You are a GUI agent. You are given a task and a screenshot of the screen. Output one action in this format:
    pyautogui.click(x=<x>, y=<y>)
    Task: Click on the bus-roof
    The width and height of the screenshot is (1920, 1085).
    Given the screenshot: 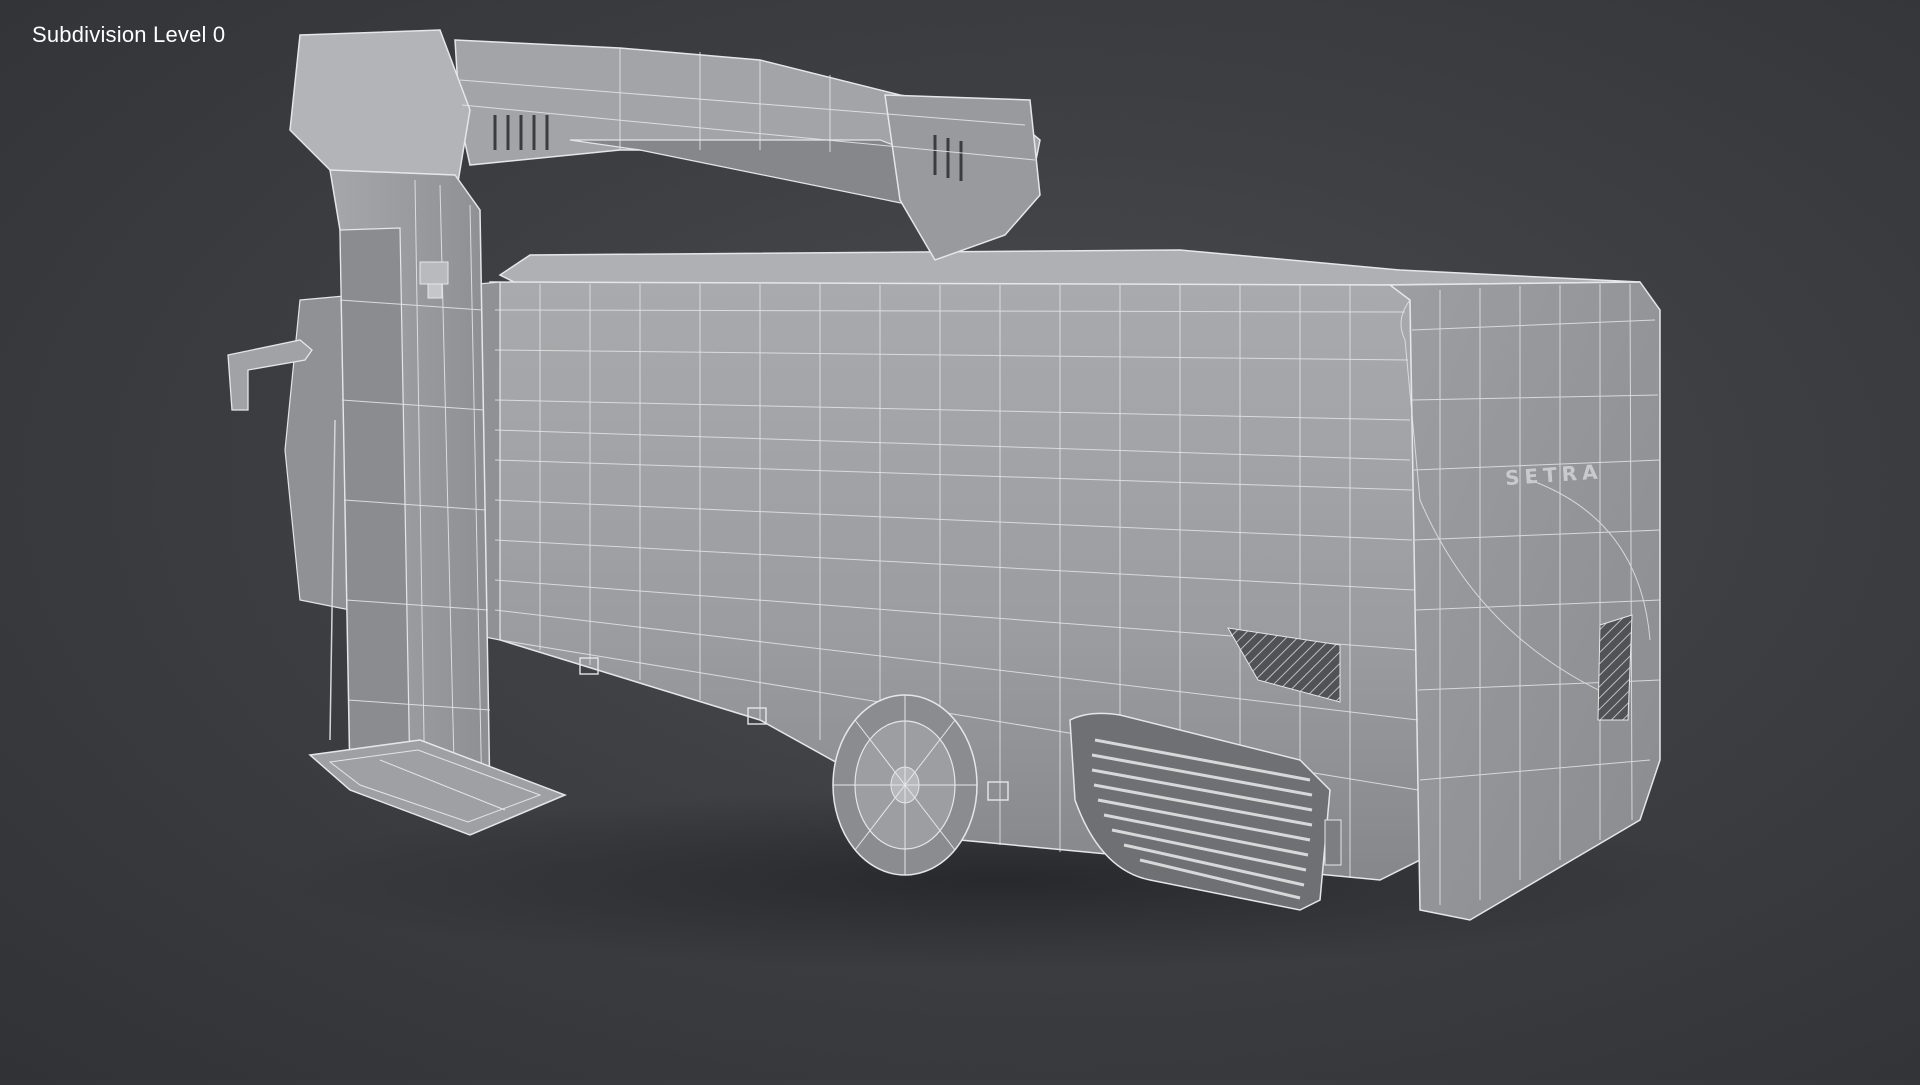 What is the action you would take?
    pyautogui.click(x=1069, y=267)
    